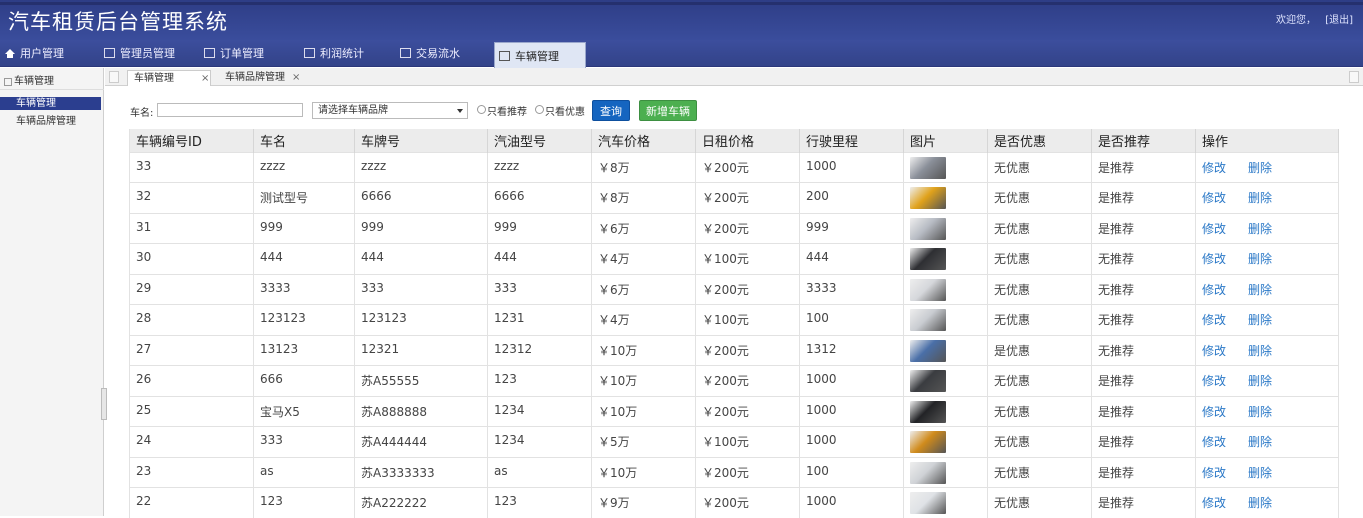  I want to click on app-header: 汽车租赁后台管理系统 欢迎您， [退出], so click(681, 20).